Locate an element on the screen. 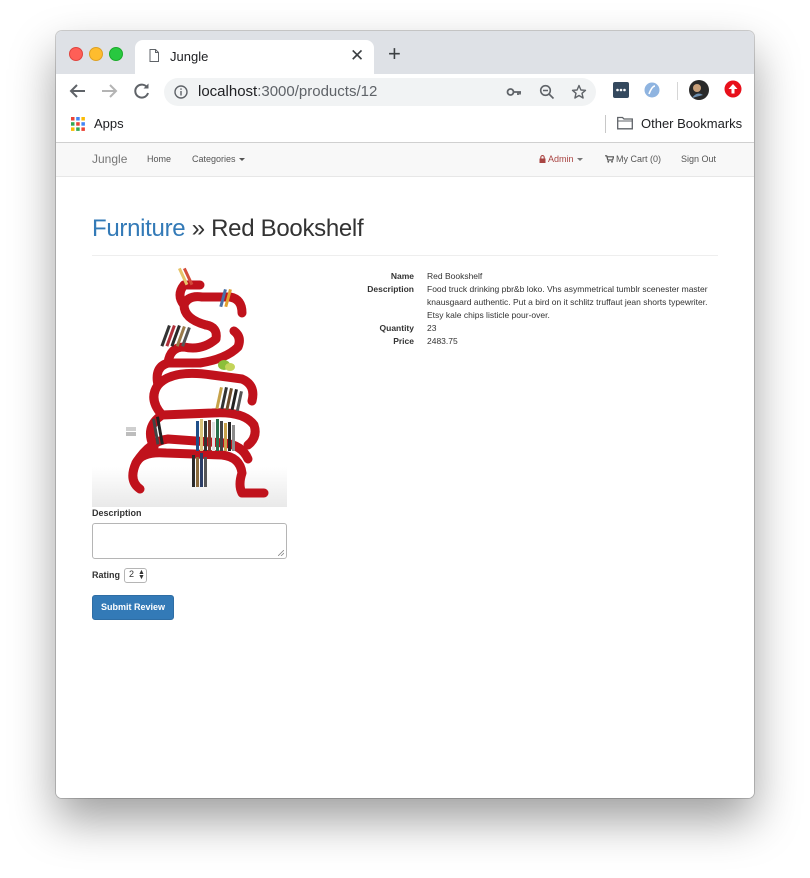  detail-row-price: Price 2483.75 is located at coordinates (521, 341).